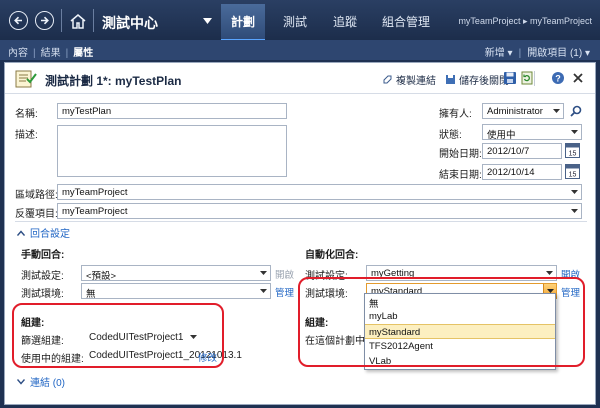 This screenshot has height=408, width=600. I want to click on description-field, so click(172, 151).